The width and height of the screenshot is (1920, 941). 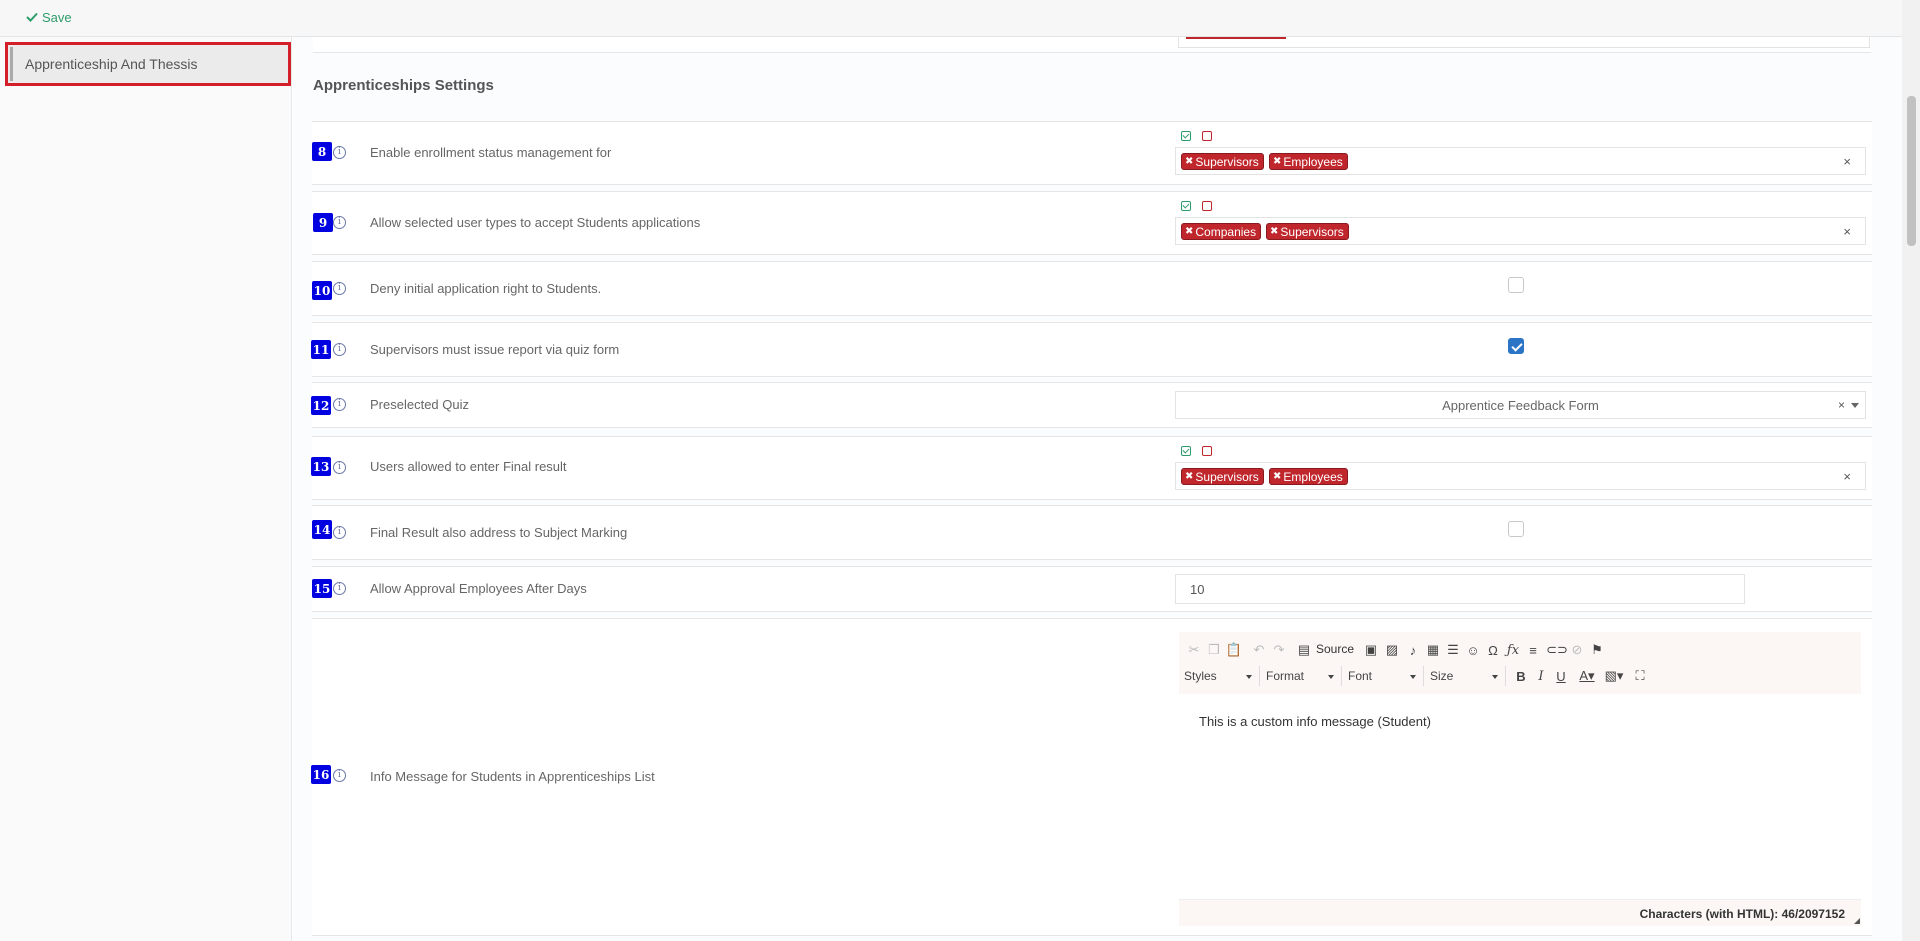 What do you see at coordinates (1383, 676) in the screenshot?
I see `font-combo: Font` at bounding box center [1383, 676].